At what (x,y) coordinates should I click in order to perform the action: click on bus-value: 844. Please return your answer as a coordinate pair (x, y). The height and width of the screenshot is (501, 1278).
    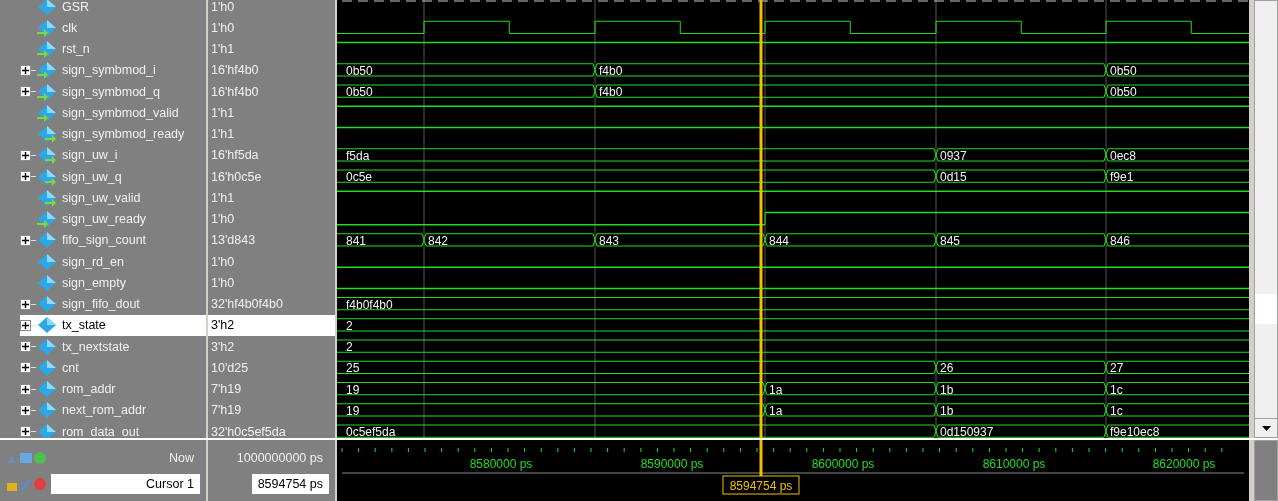
    Looking at the image, I should click on (779, 240).